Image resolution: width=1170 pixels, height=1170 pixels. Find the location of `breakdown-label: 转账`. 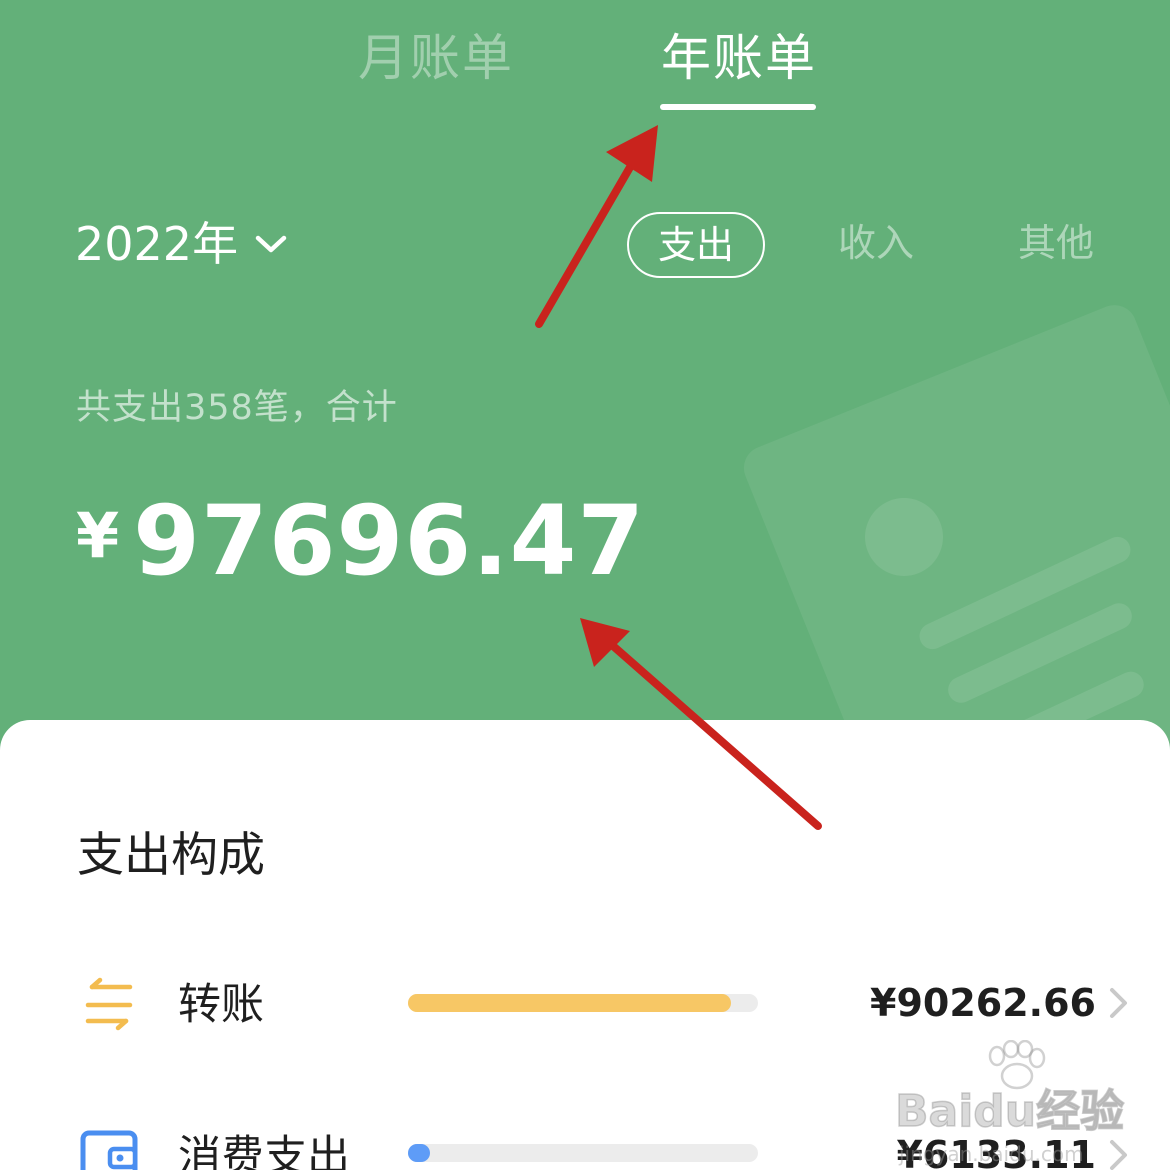

breakdown-label: 转账 is located at coordinates (221, 1005).